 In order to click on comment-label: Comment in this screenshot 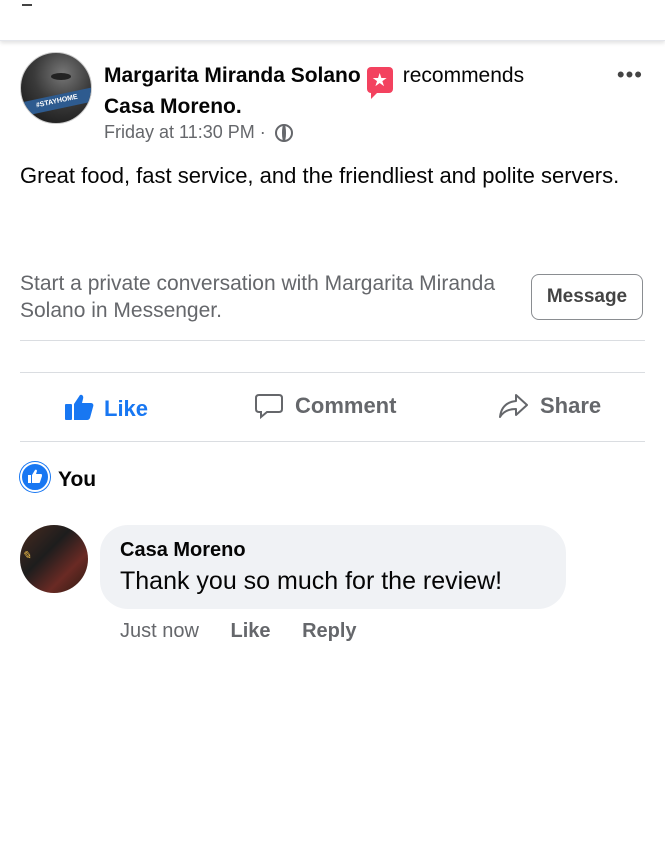, I will do `click(346, 405)`.